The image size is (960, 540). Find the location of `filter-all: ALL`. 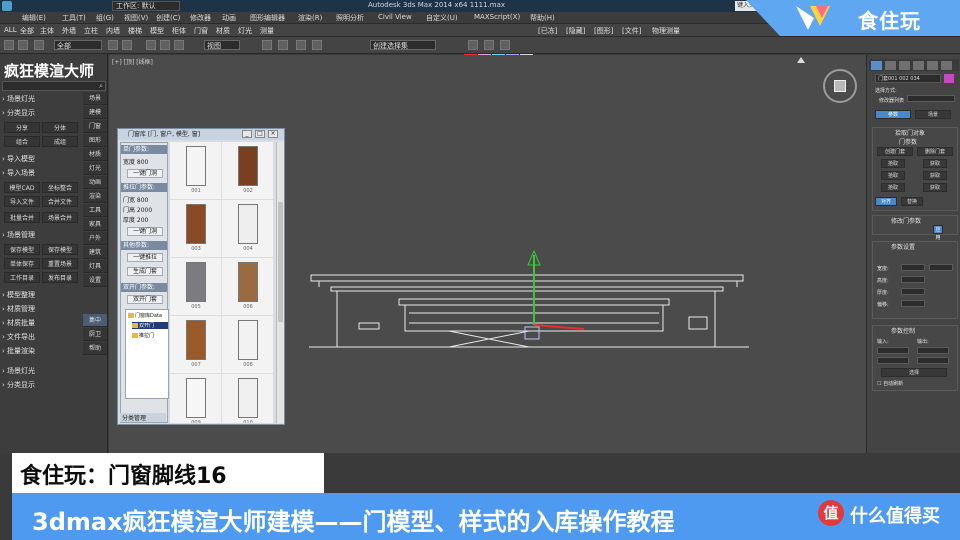

filter-all: ALL is located at coordinates (10, 30).